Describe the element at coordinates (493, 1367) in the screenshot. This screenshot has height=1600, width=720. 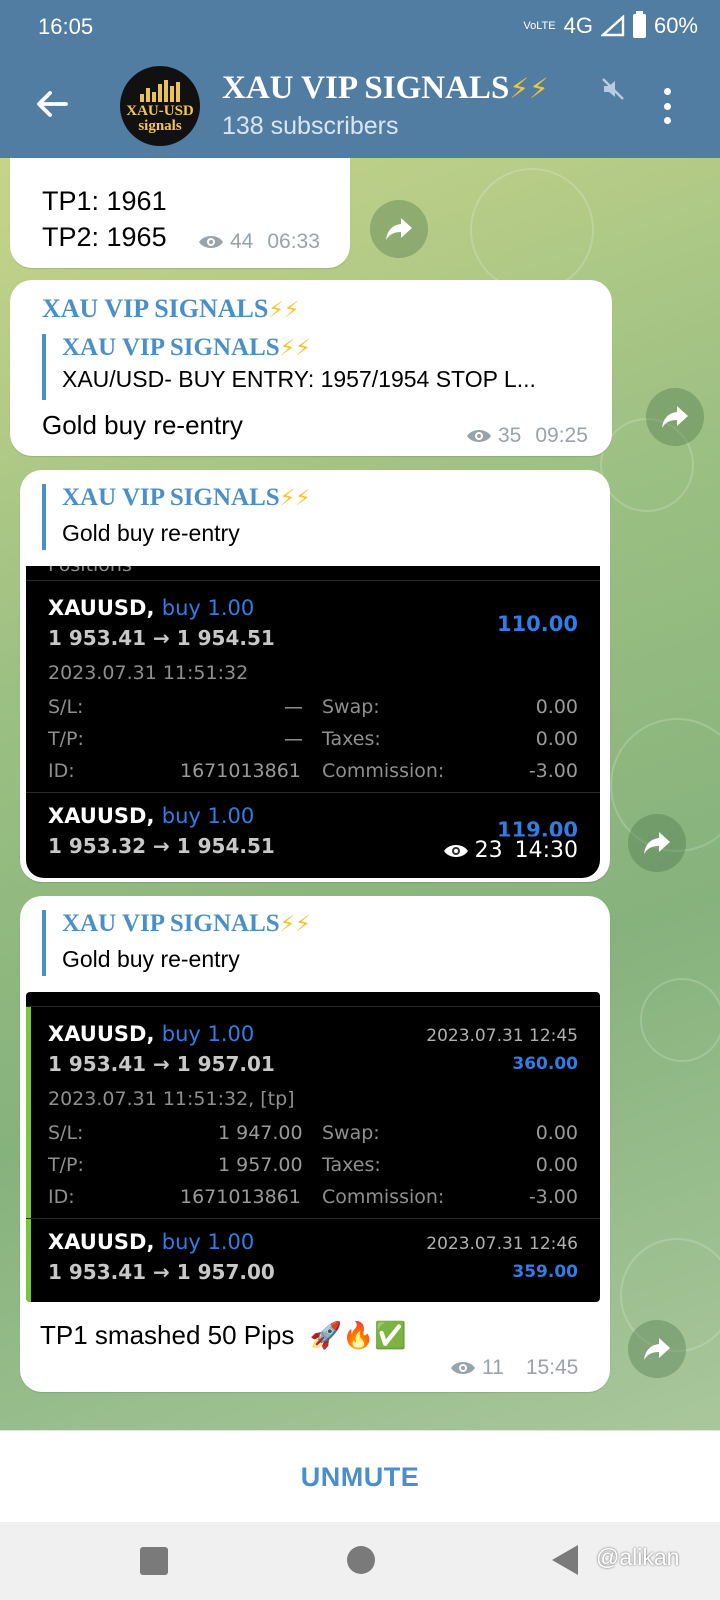
I see `view-count: 11` at that location.